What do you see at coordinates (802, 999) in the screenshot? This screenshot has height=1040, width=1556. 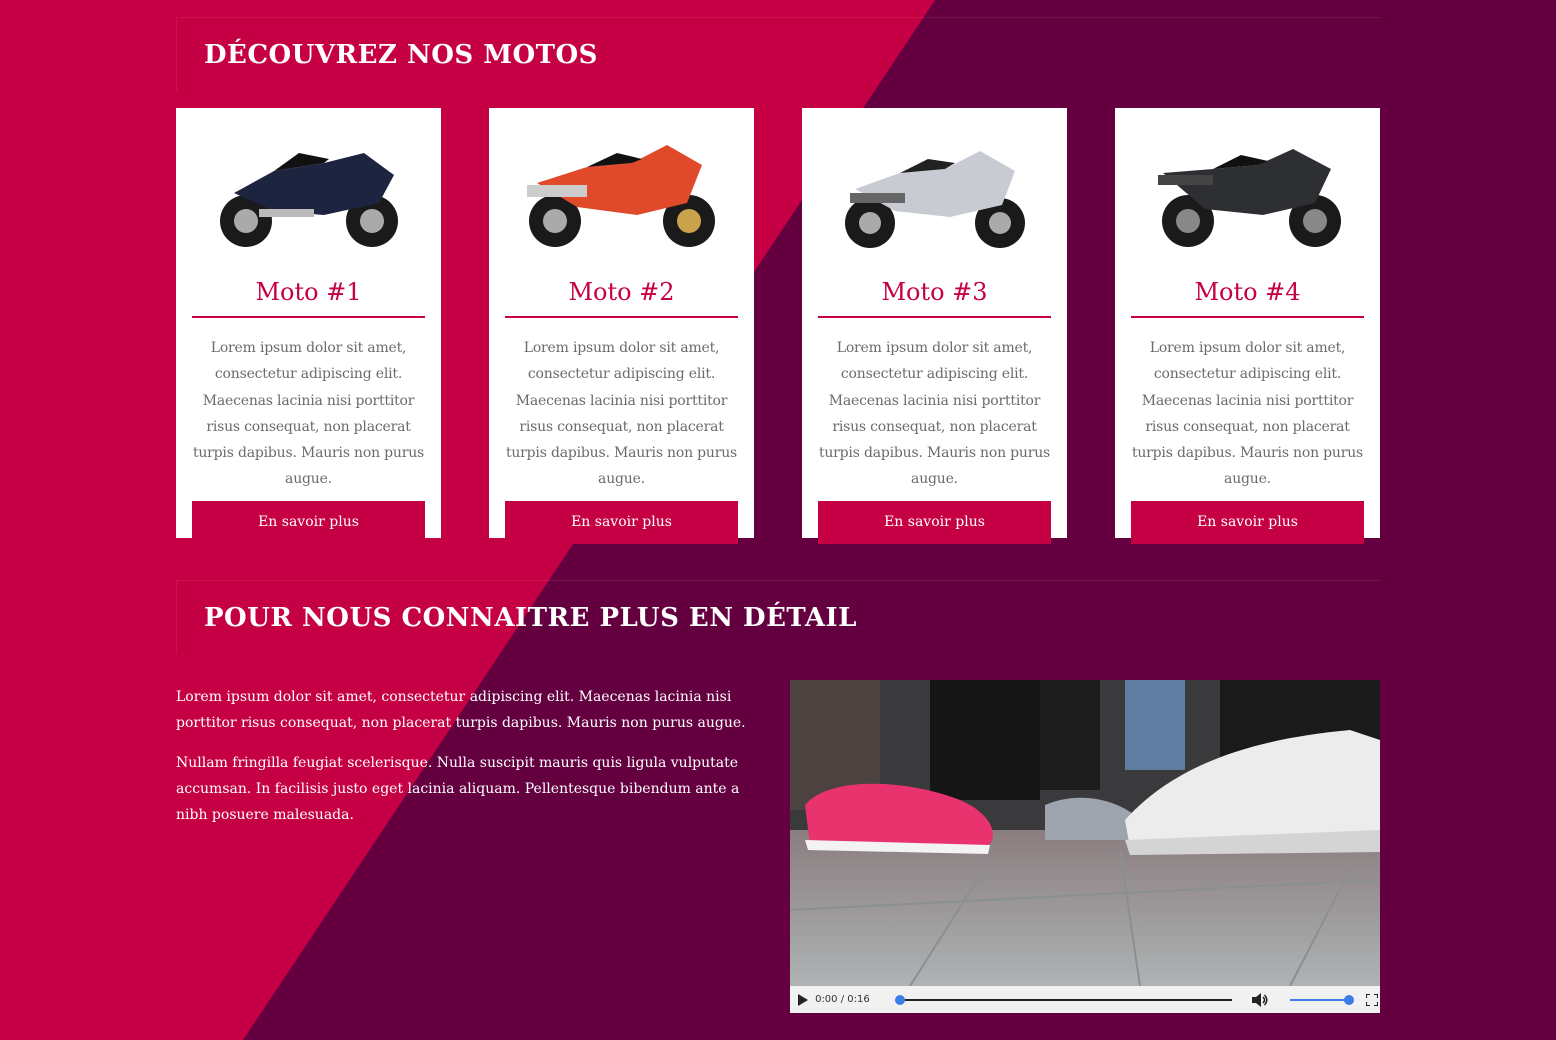 I see `play-icon` at bounding box center [802, 999].